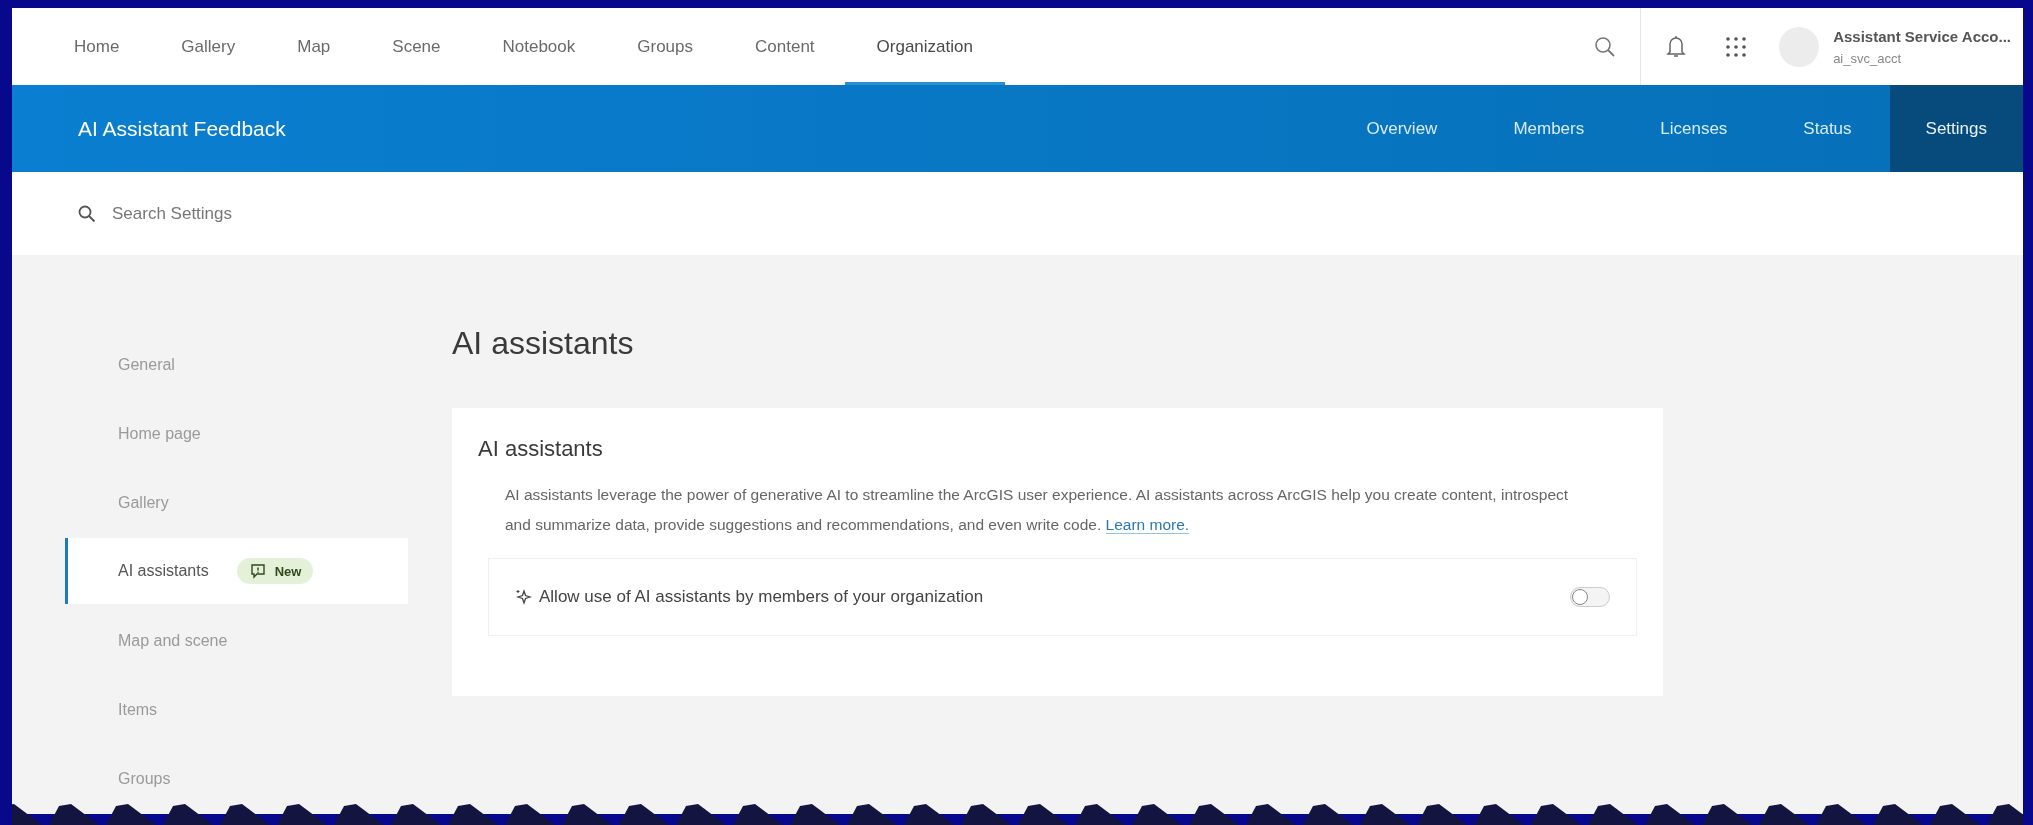 This screenshot has height=825, width=2033. I want to click on search-icon, so click(87, 213).